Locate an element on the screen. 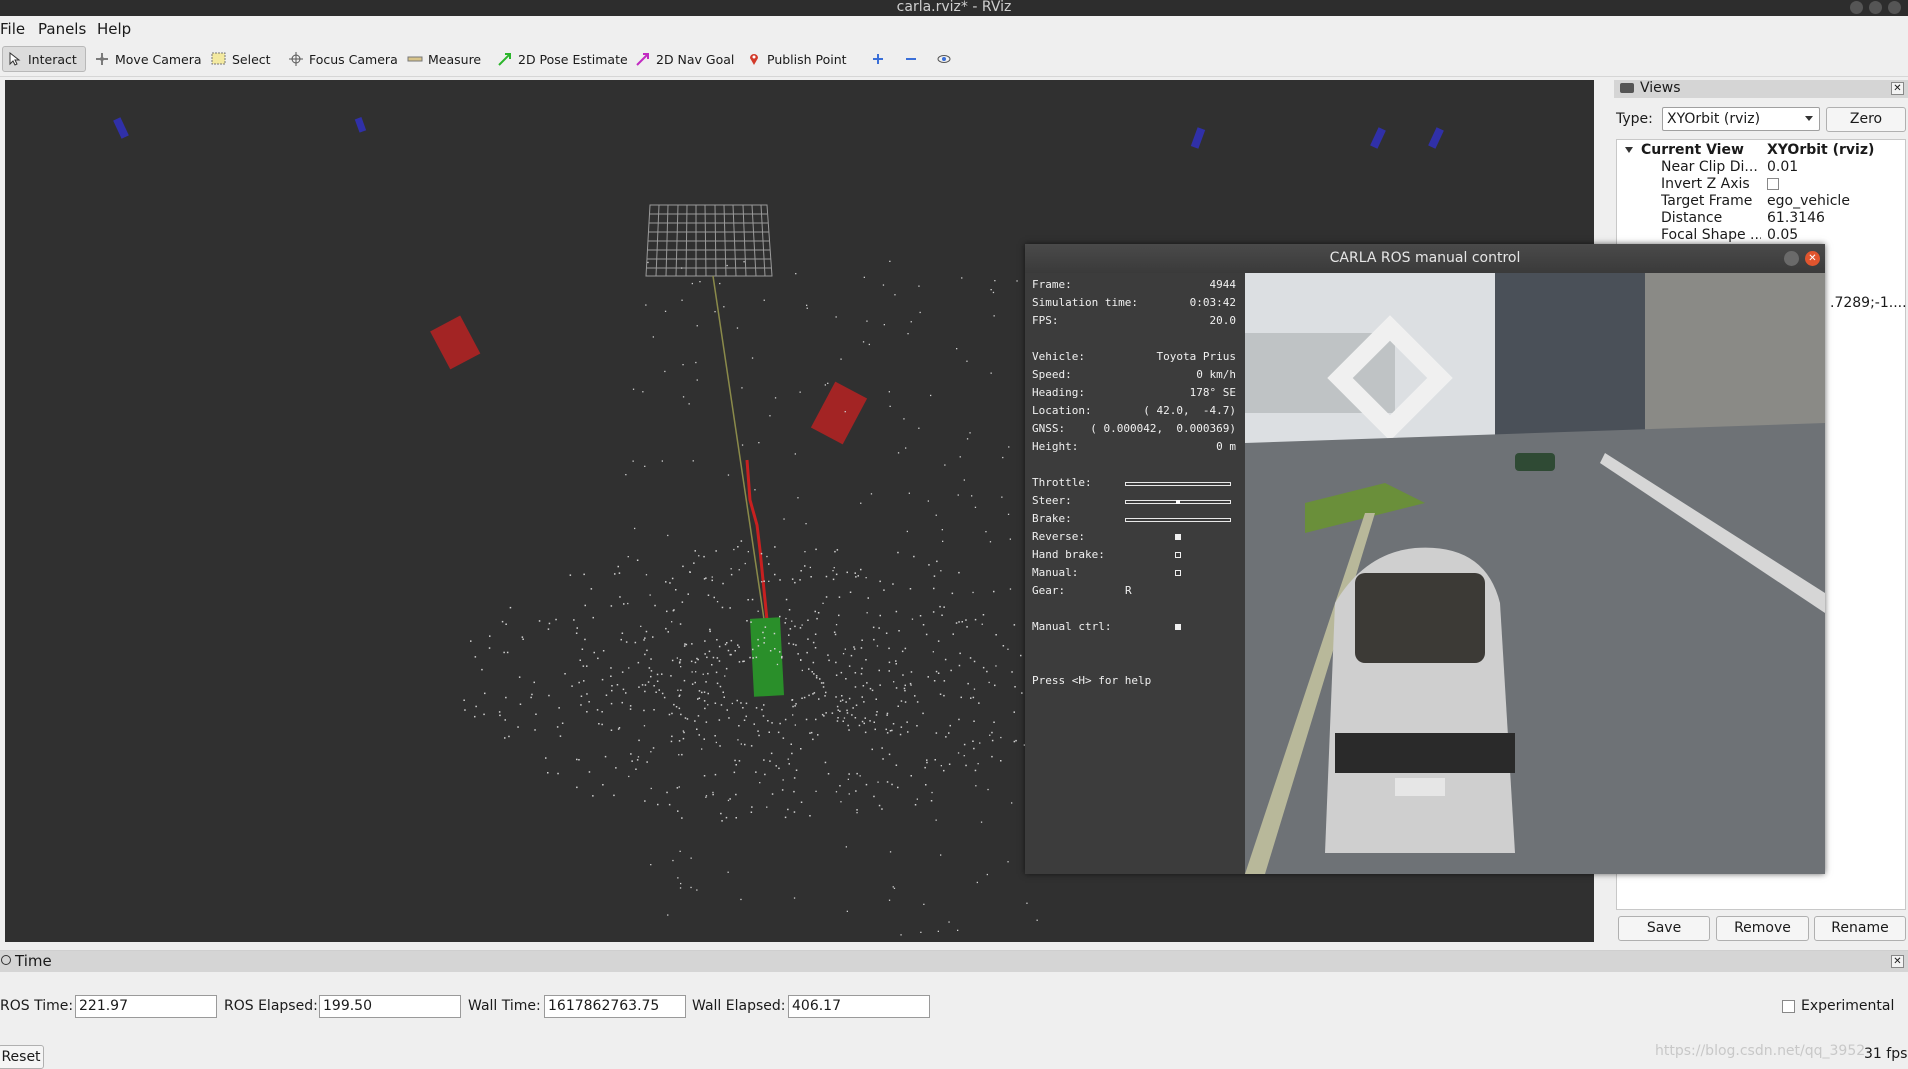 Image resolution: width=1908 pixels, height=1069 pixels. close-icon is located at coordinates (1894, 7).